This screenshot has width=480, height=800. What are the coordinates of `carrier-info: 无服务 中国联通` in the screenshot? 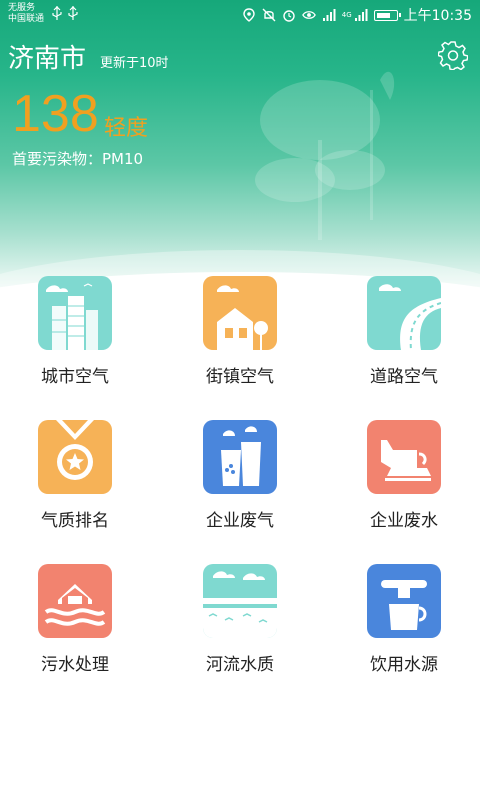 It's located at (26, 14).